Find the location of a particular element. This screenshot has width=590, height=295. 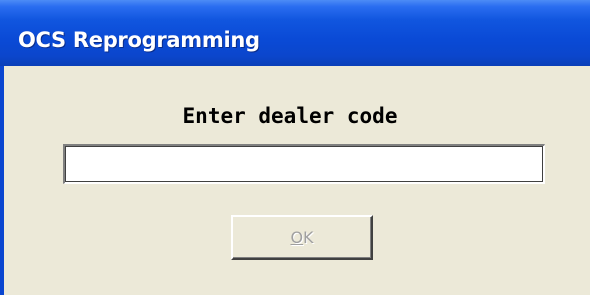

dealer-code-prompt: Enter dealer code is located at coordinates (290, 116).